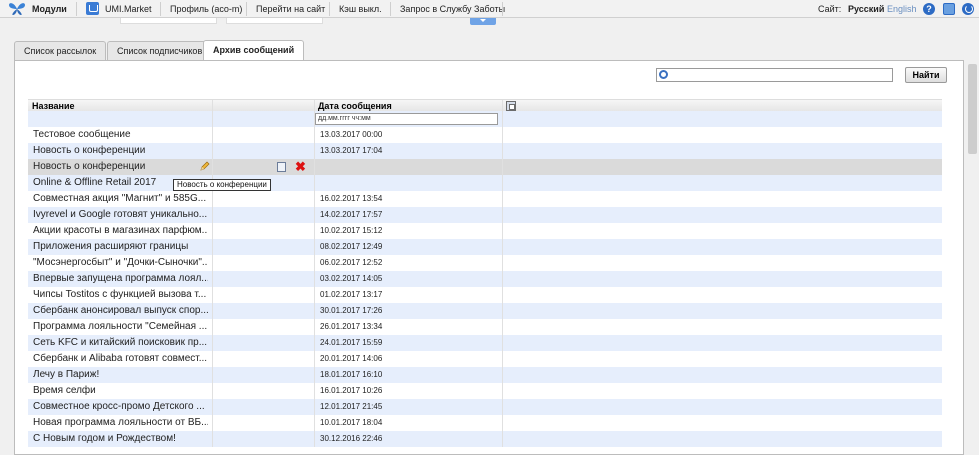 This screenshot has width=979, height=455. I want to click on tab-message-archive: Архив сообщений, so click(254, 50).